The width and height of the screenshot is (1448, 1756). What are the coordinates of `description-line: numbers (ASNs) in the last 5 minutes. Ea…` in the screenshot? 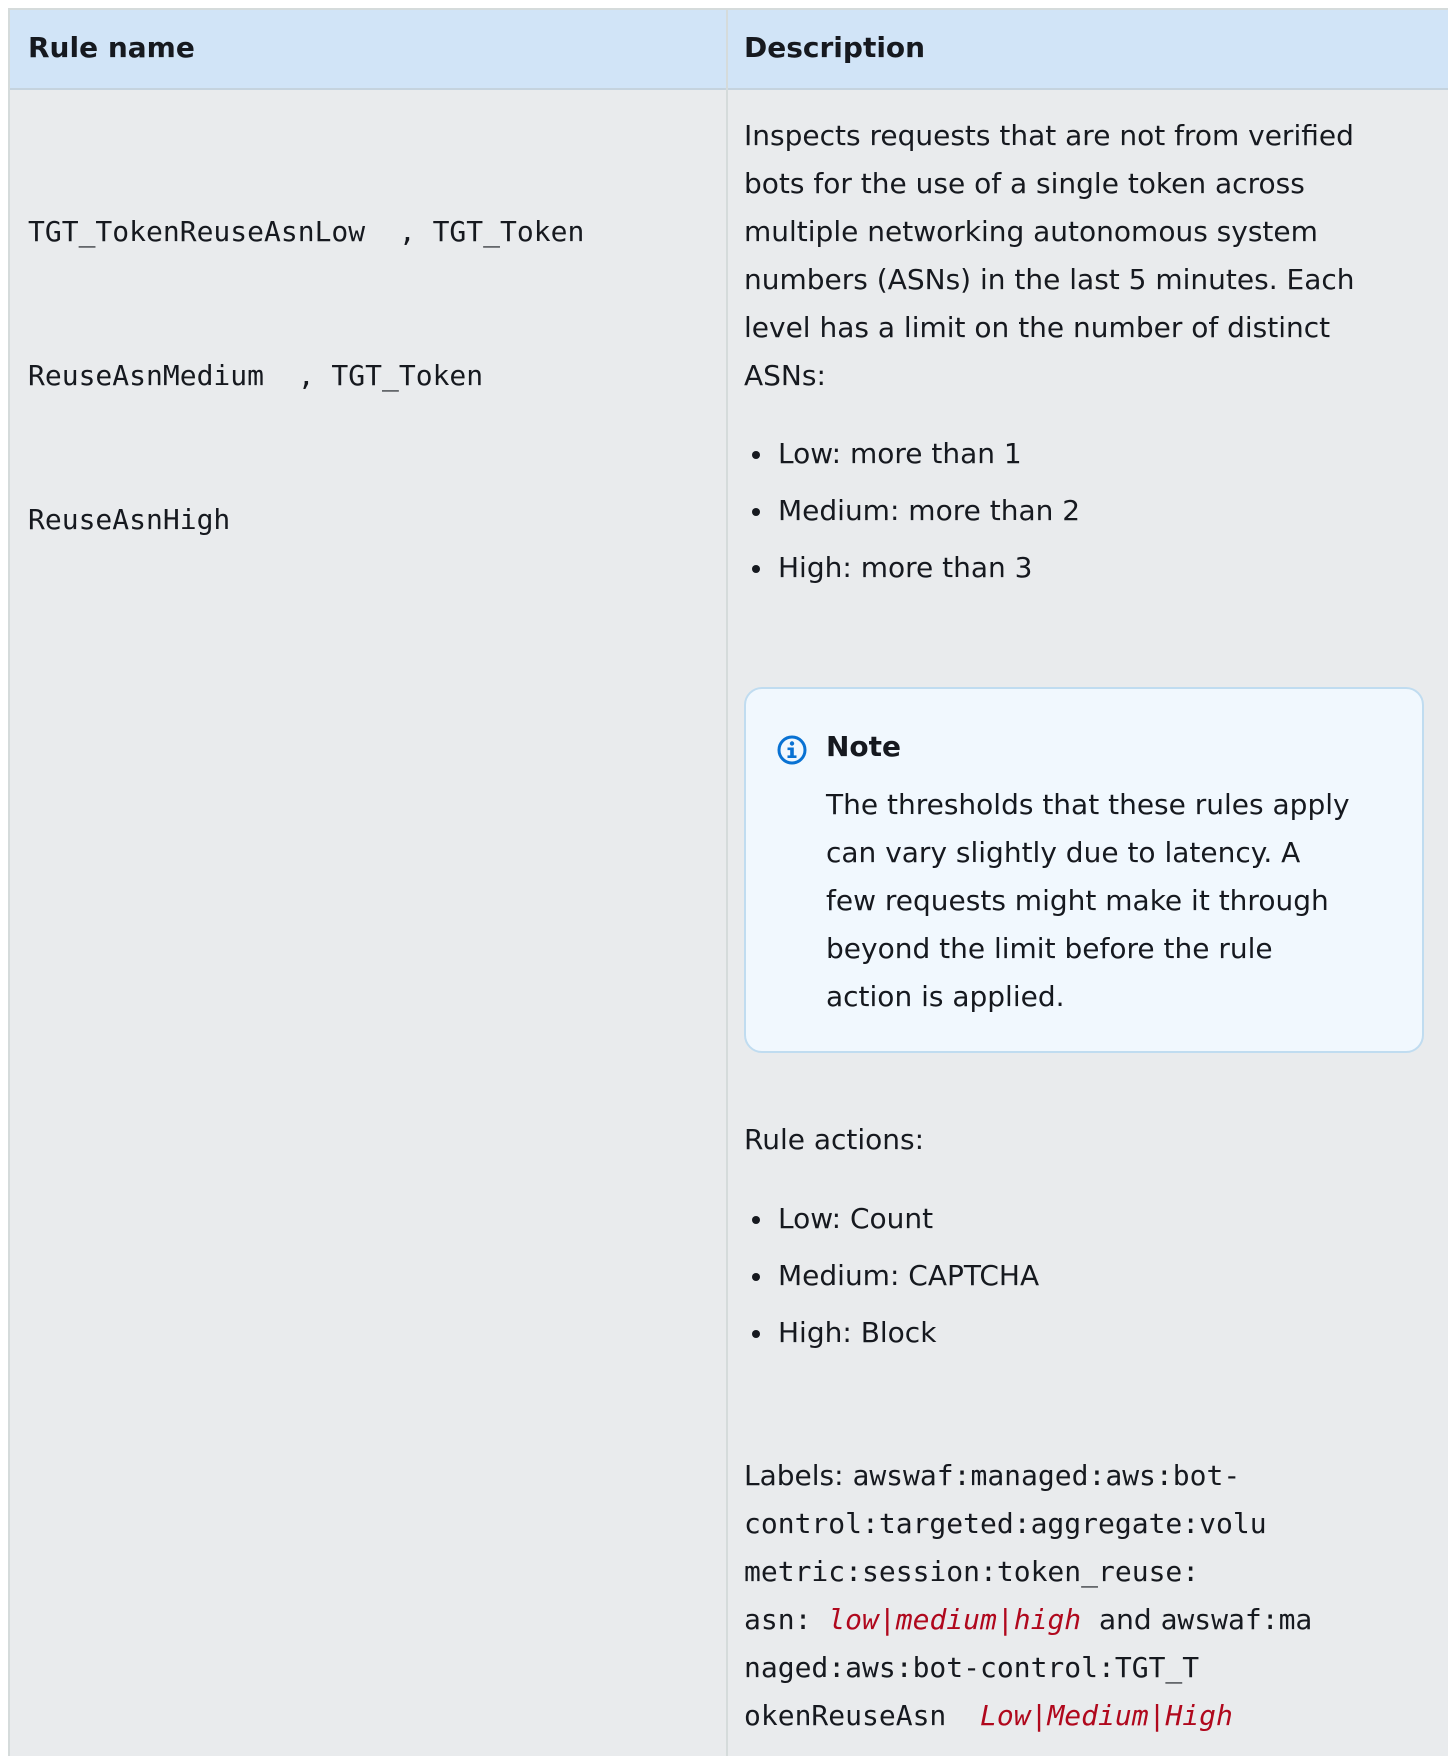 It's located at (1049, 279).